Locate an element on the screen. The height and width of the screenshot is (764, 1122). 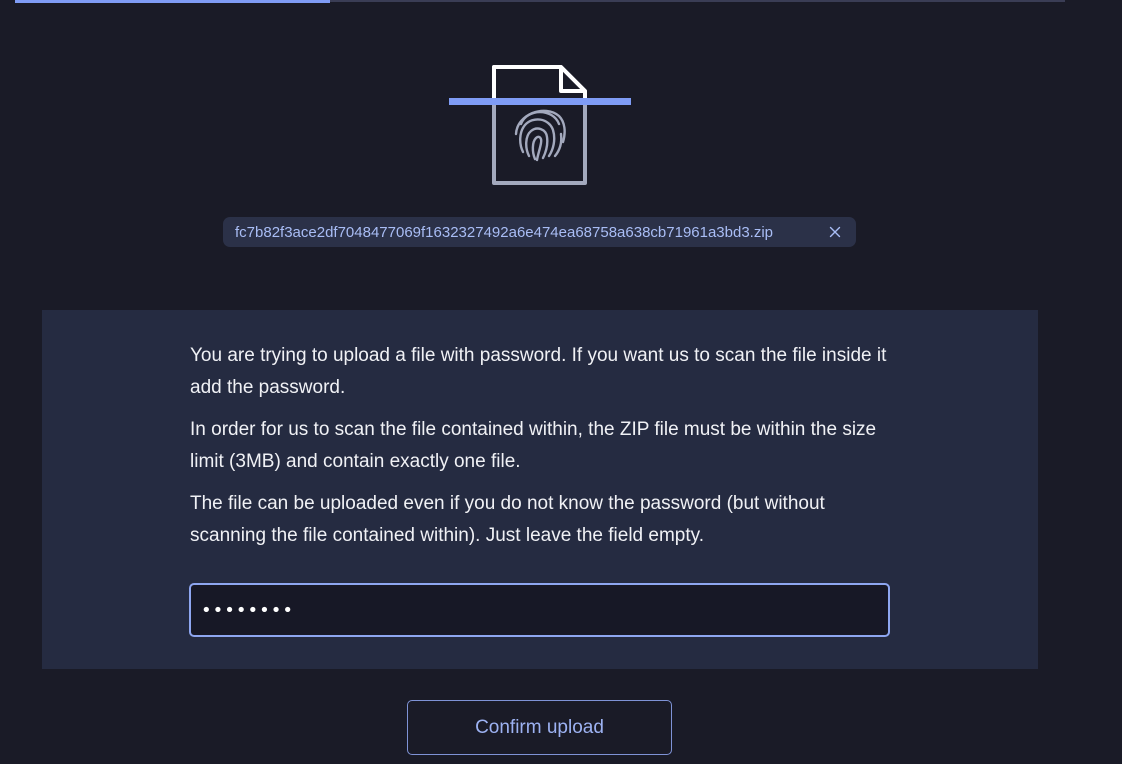
confirm-upload-button: Confirm upload is located at coordinates (539, 727).